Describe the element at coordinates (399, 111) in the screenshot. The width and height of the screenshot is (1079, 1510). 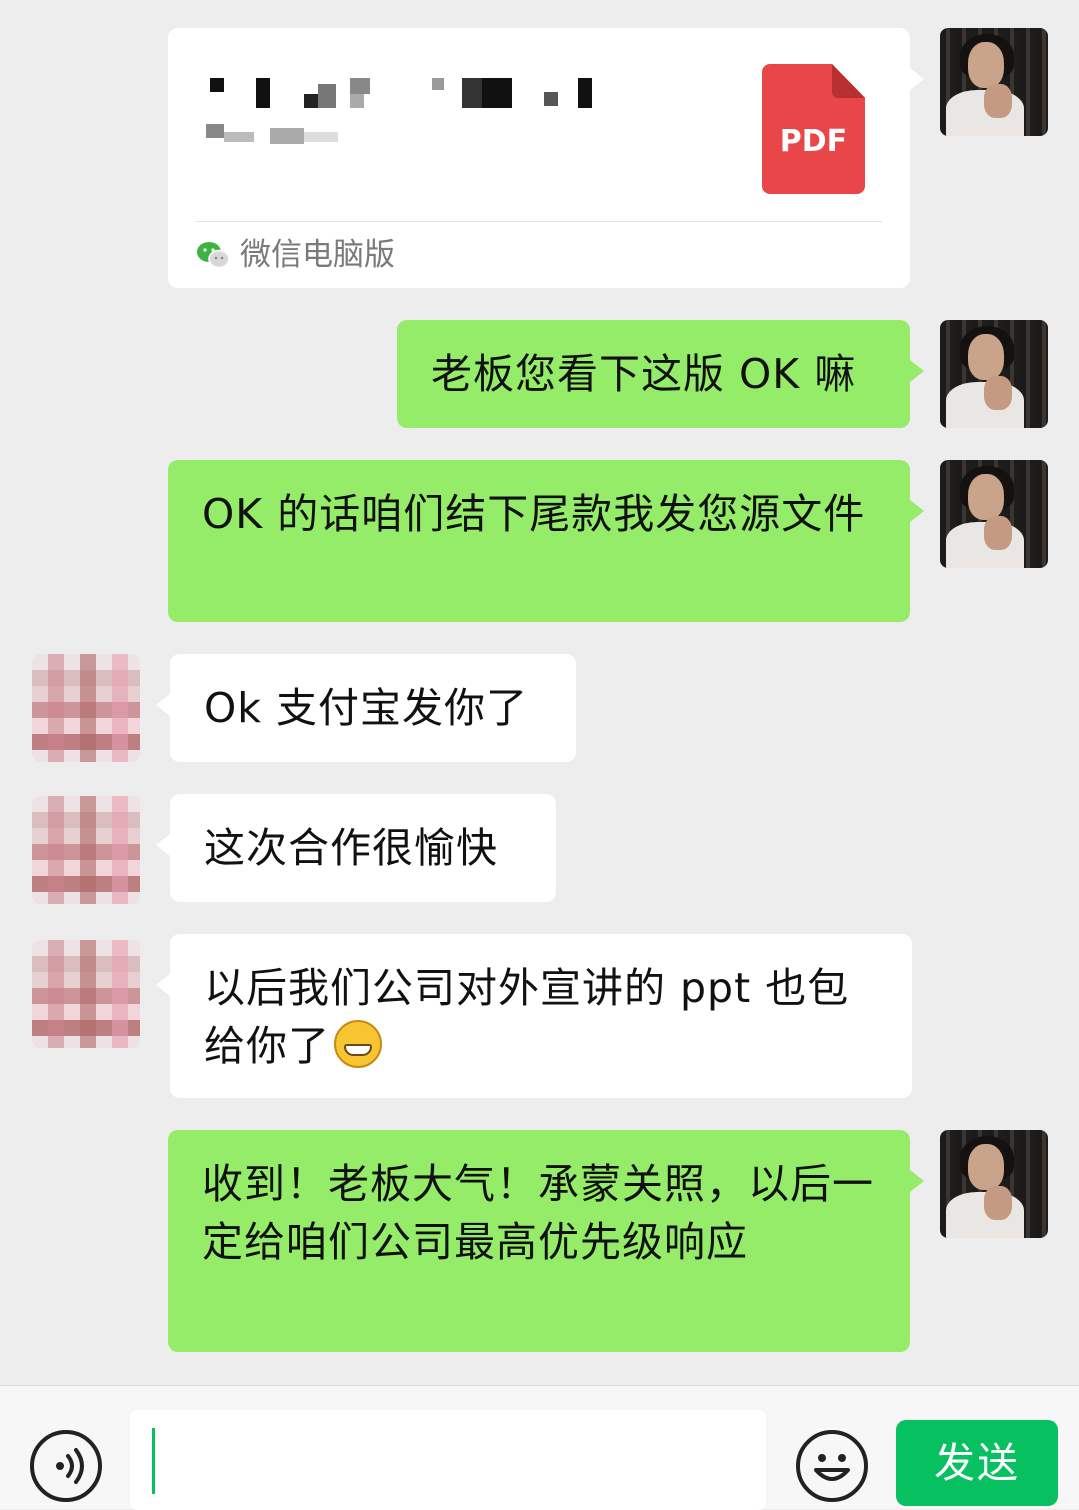
I see `censored-file-name` at that location.